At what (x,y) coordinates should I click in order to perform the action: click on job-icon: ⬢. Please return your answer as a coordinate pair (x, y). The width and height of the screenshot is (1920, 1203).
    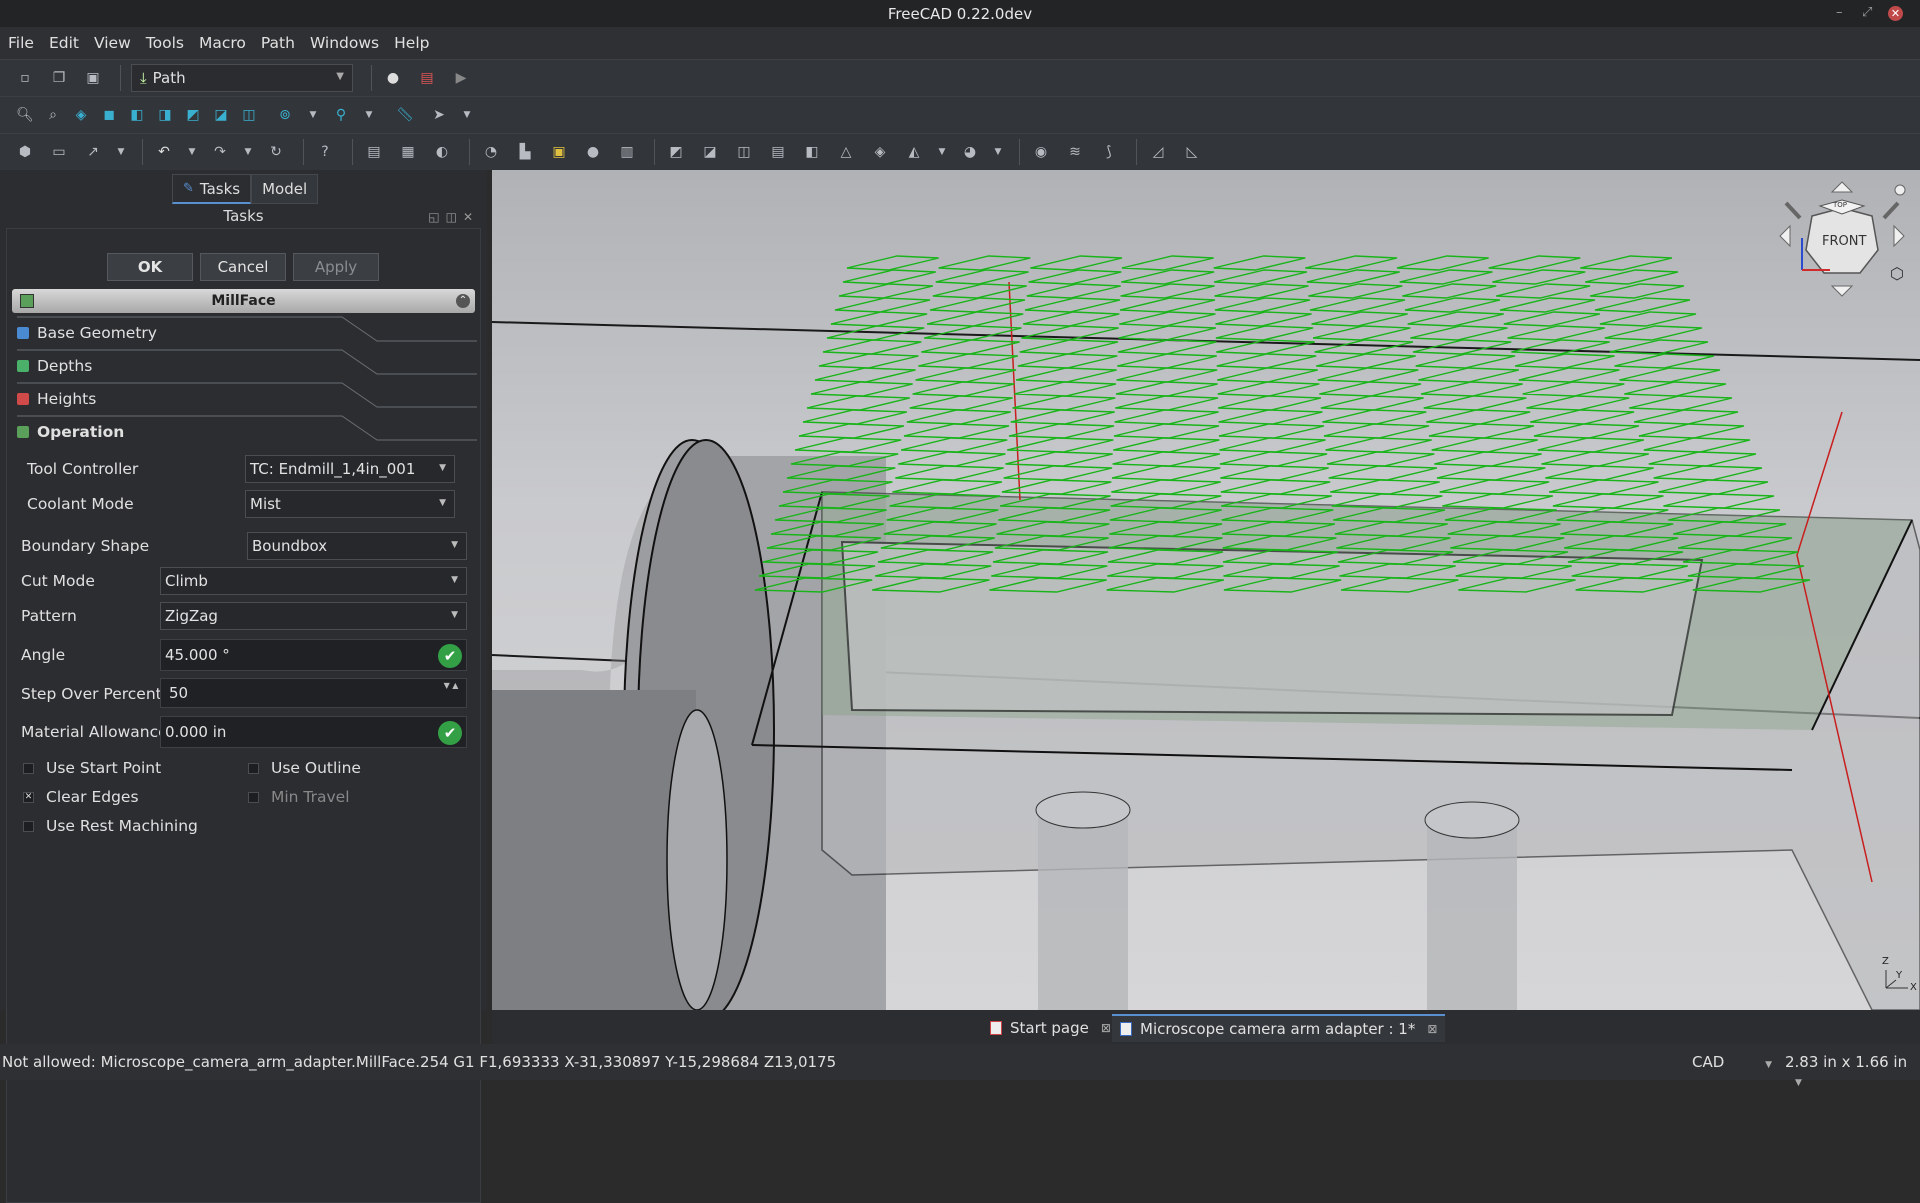
    Looking at the image, I should click on (25, 152).